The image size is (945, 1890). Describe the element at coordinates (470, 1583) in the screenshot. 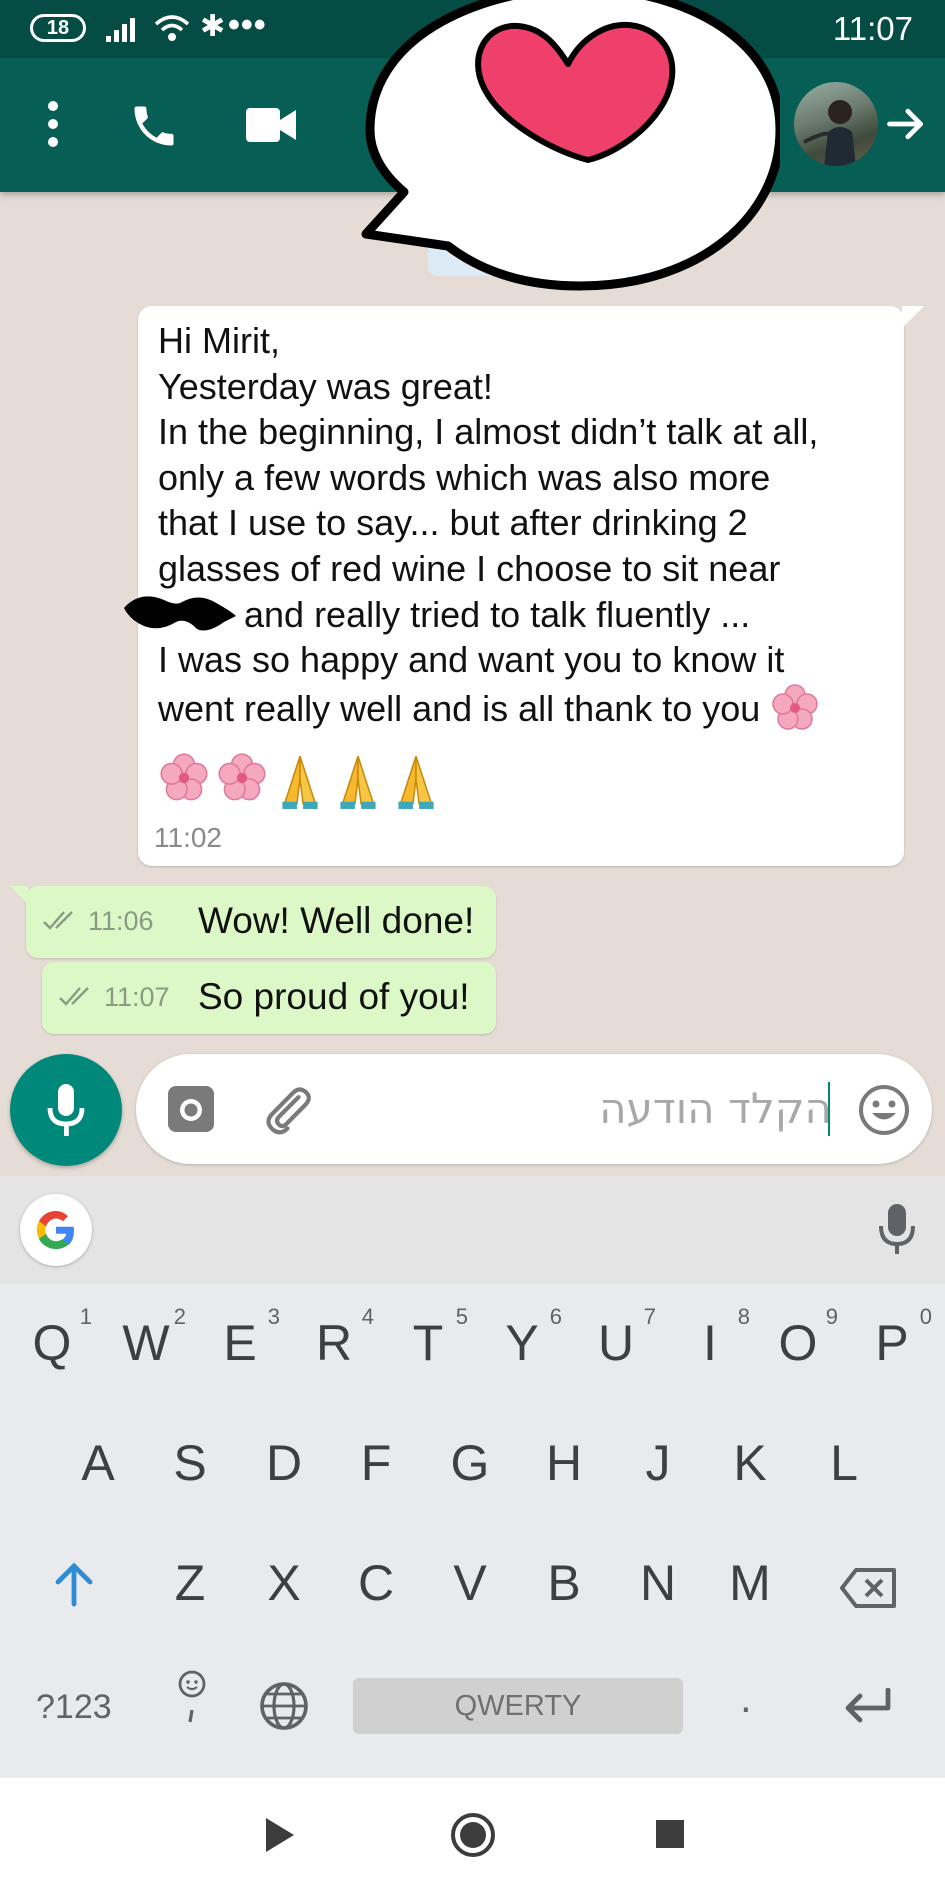

I see `key-v: V` at that location.